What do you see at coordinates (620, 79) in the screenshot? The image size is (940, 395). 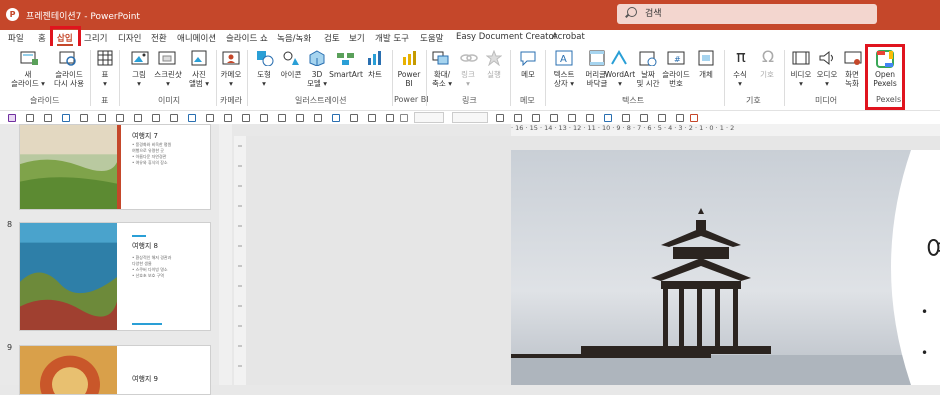 I see `wordart-button: WordArt ▾` at bounding box center [620, 79].